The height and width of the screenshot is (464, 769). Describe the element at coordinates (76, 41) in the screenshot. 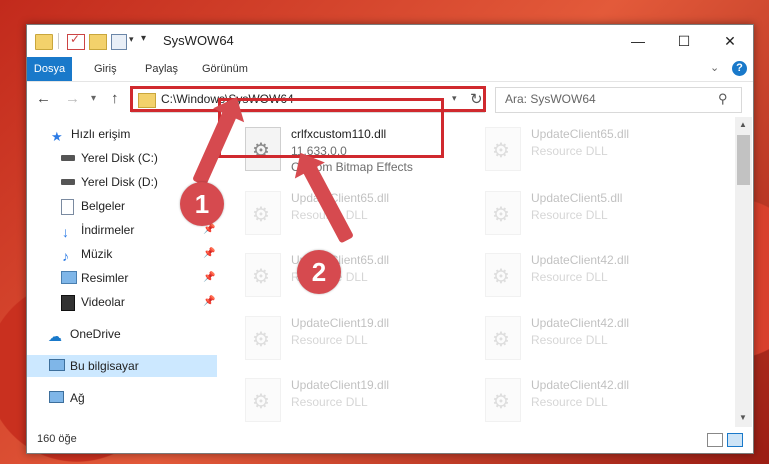

I see `properties-check-icon` at that location.